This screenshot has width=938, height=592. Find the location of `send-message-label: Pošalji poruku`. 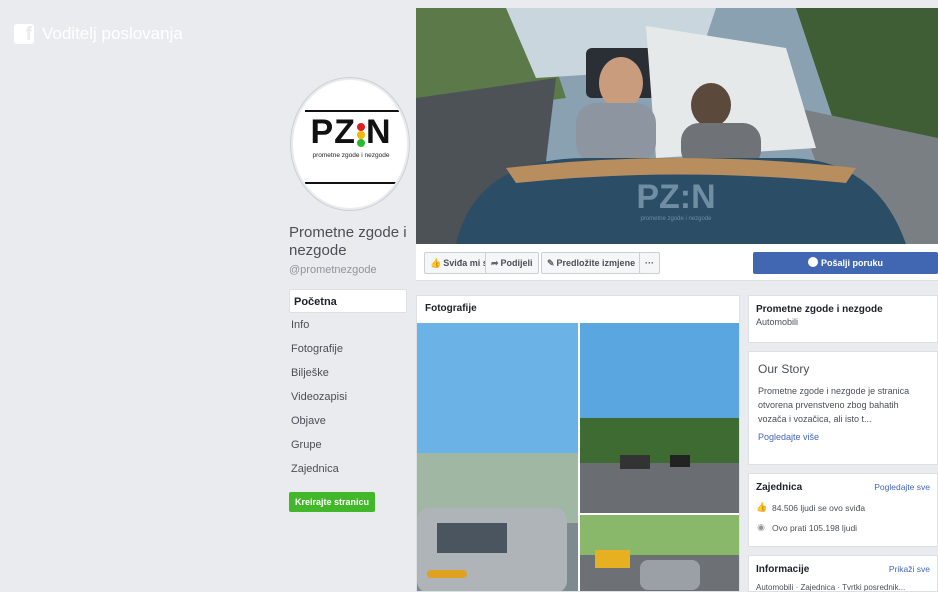

send-message-label: Pošalji poruku is located at coordinates (851, 263).